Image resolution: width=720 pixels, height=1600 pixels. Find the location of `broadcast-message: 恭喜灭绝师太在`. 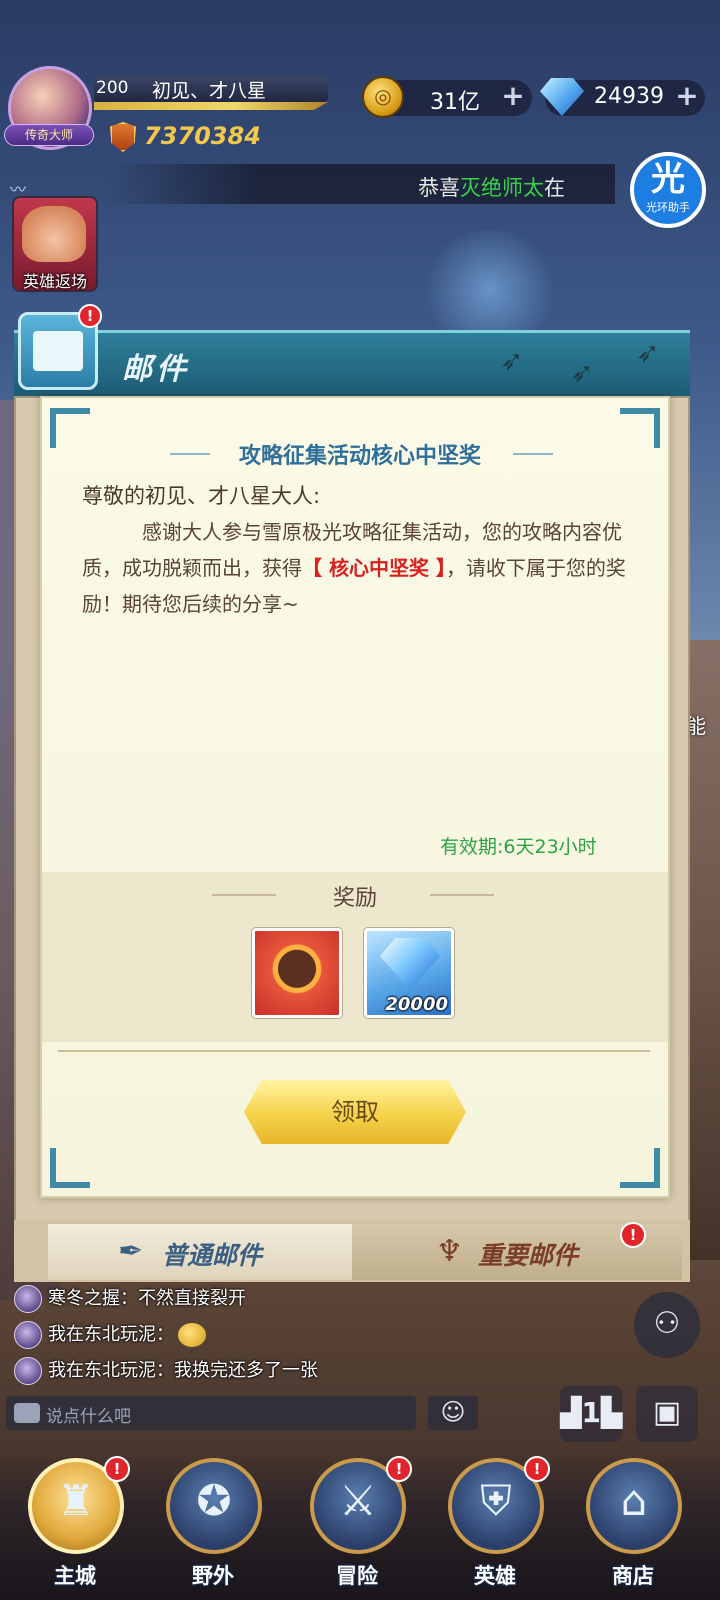

broadcast-message: 恭喜灭绝师太在 is located at coordinates (491, 187).